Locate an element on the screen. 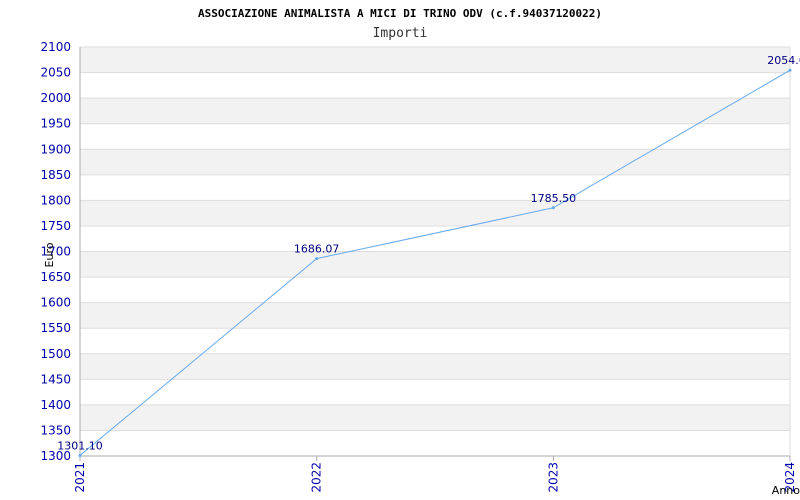 This screenshot has width=800, height=500. y-tick-label: 1900 is located at coordinates (55, 149).